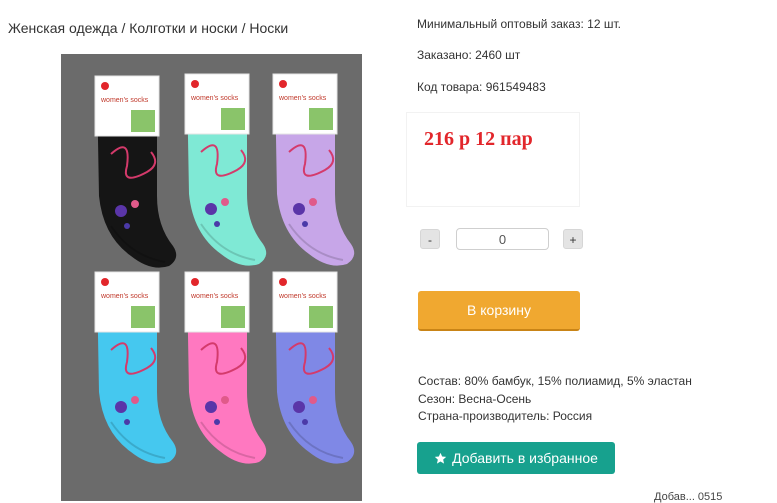 The height and width of the screenshot is (503, 777). Describe the element at coordinates (502, 239) in the screenshot. I see `quantity-input` at that location.